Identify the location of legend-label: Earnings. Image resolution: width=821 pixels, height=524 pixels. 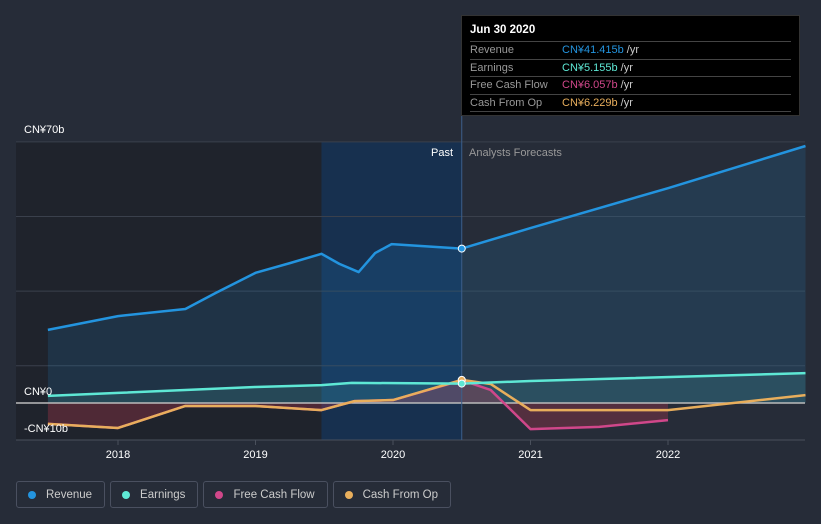
(163, 494).